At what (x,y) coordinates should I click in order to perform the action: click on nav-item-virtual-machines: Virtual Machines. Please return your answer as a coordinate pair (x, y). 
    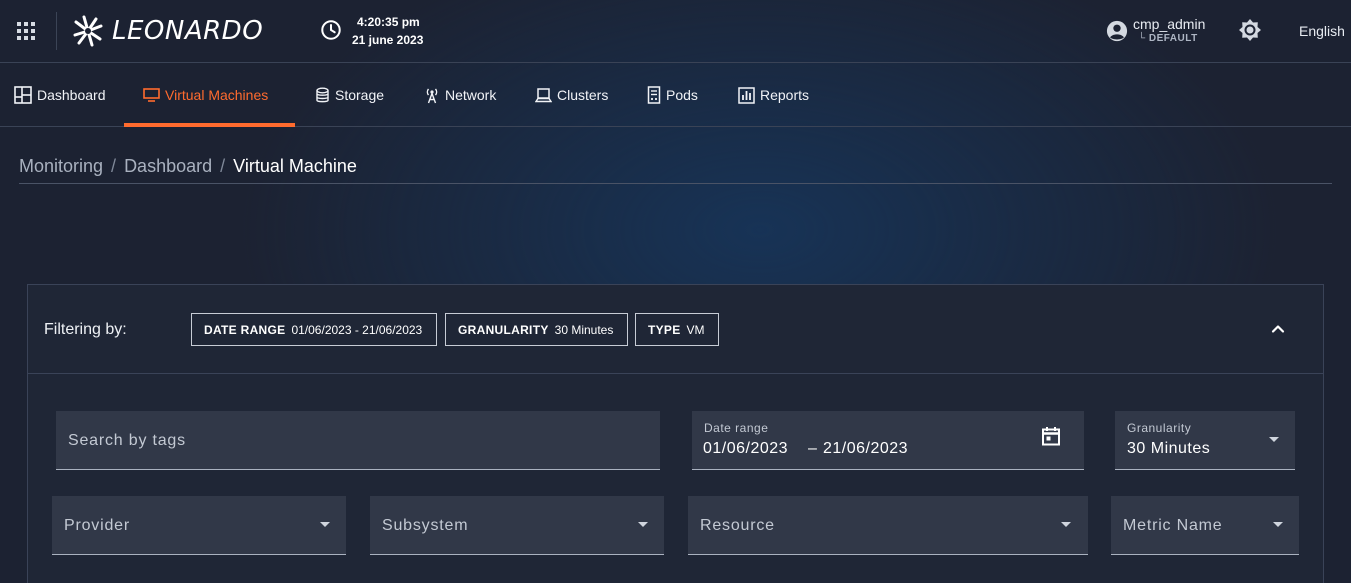
    Looking at the image, I should click on (205, 95).